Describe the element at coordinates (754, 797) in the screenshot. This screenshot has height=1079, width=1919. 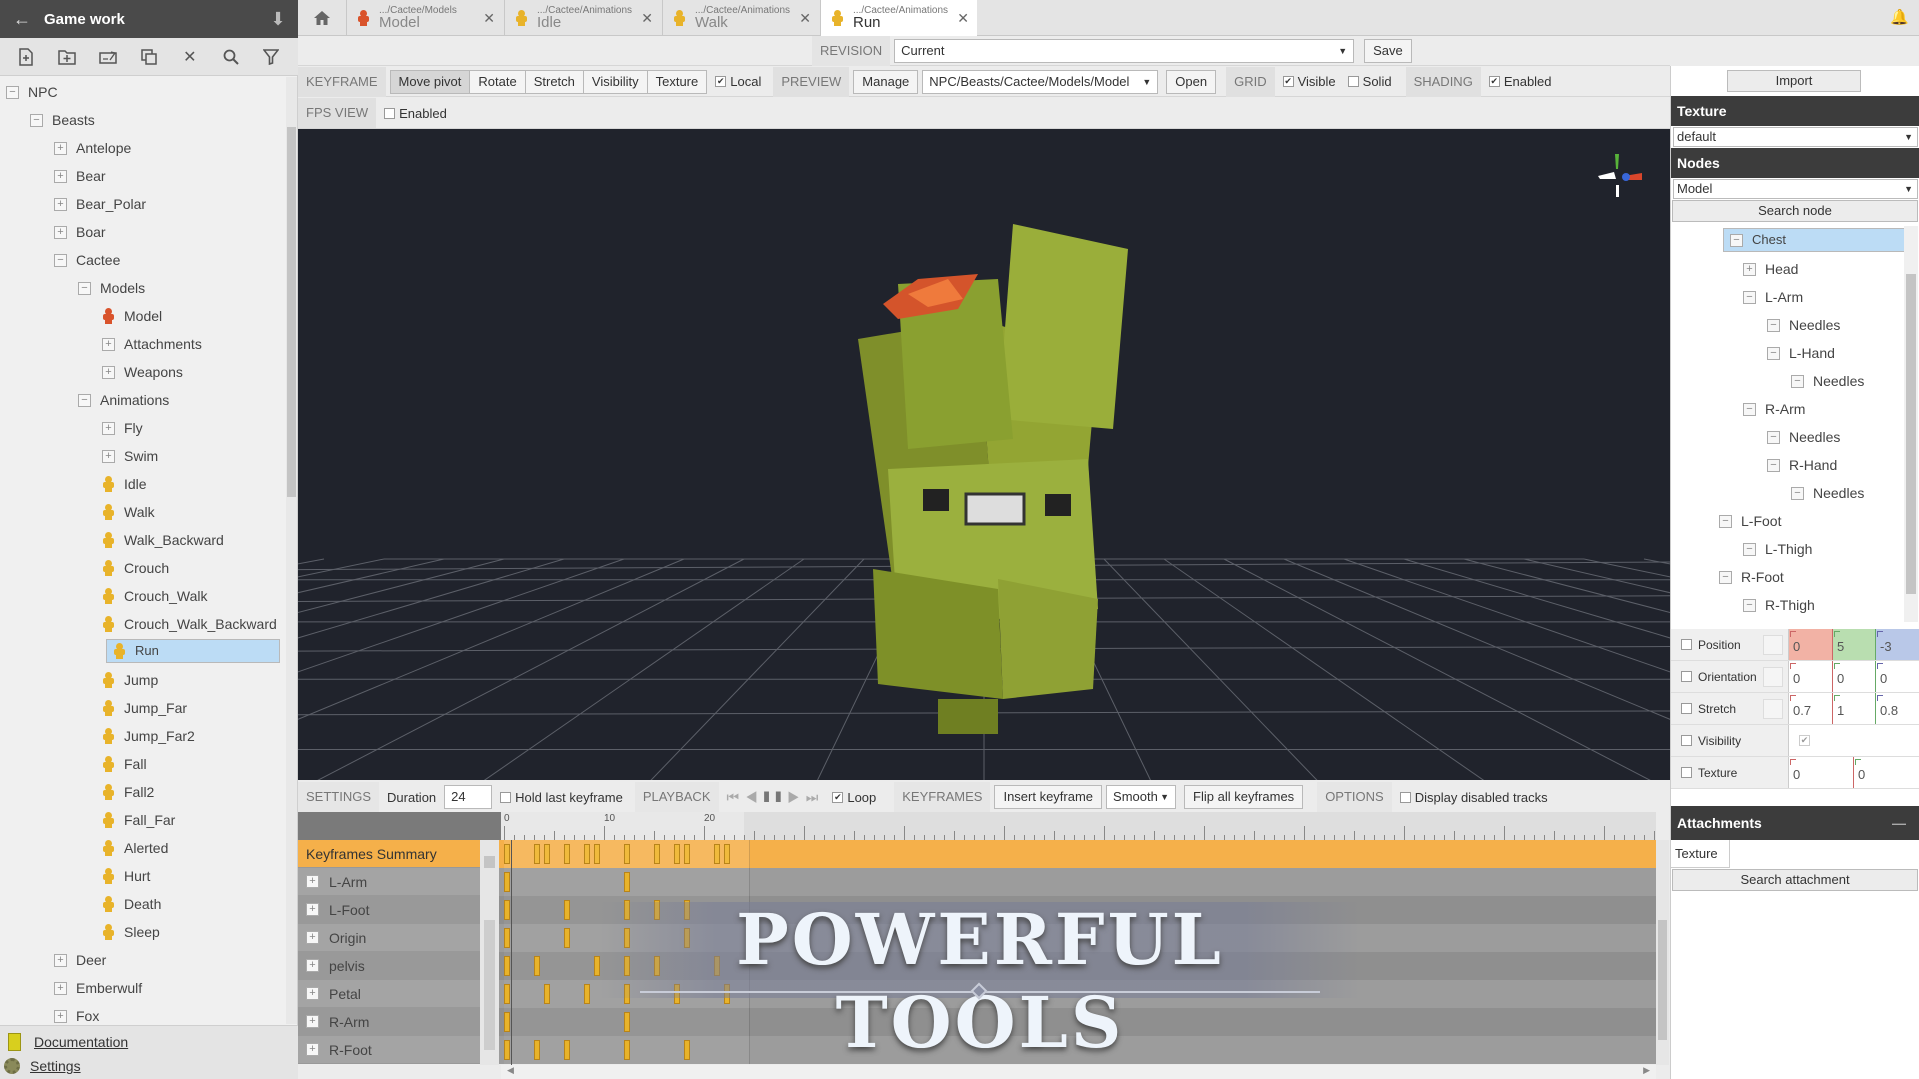
I see `step-back-icon: ◀` at that location.